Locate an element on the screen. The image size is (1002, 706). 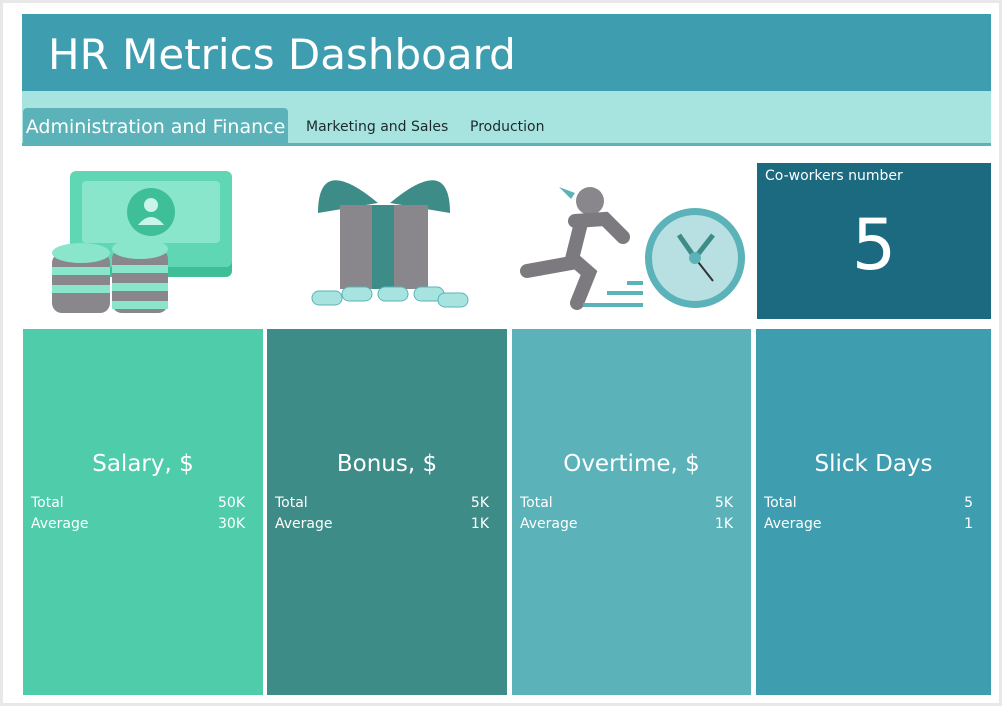
money-icon is located at coordinates (142, 242).